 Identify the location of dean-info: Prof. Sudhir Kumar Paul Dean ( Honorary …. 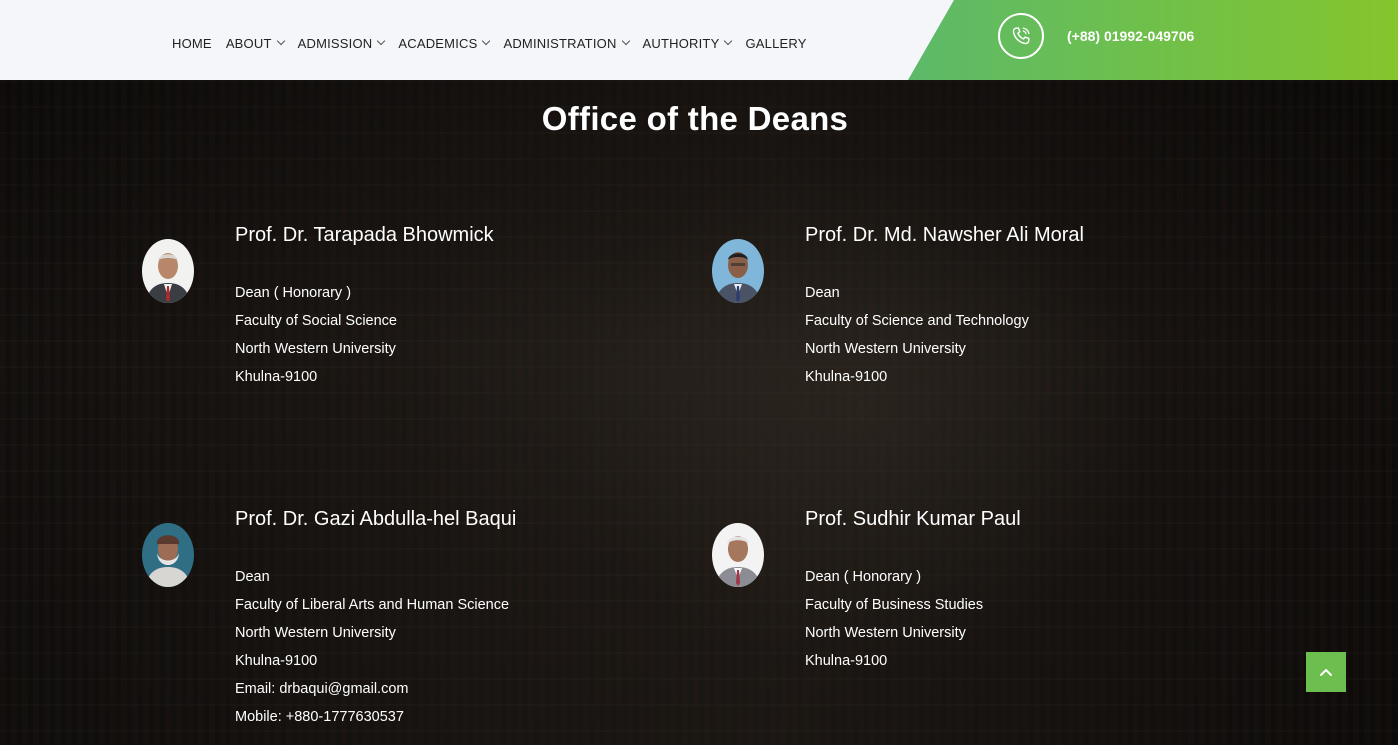
(913, 591).